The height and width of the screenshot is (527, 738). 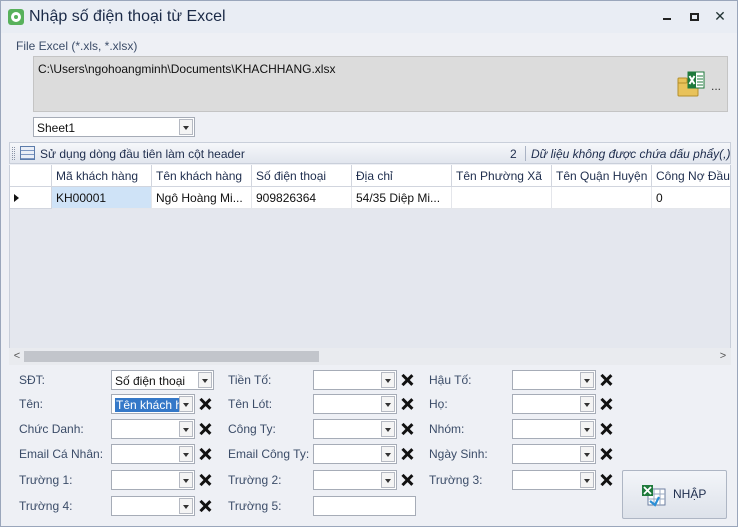 I want to click on sdt-select-value: Số điện thoại, so click(x=150, y=381).